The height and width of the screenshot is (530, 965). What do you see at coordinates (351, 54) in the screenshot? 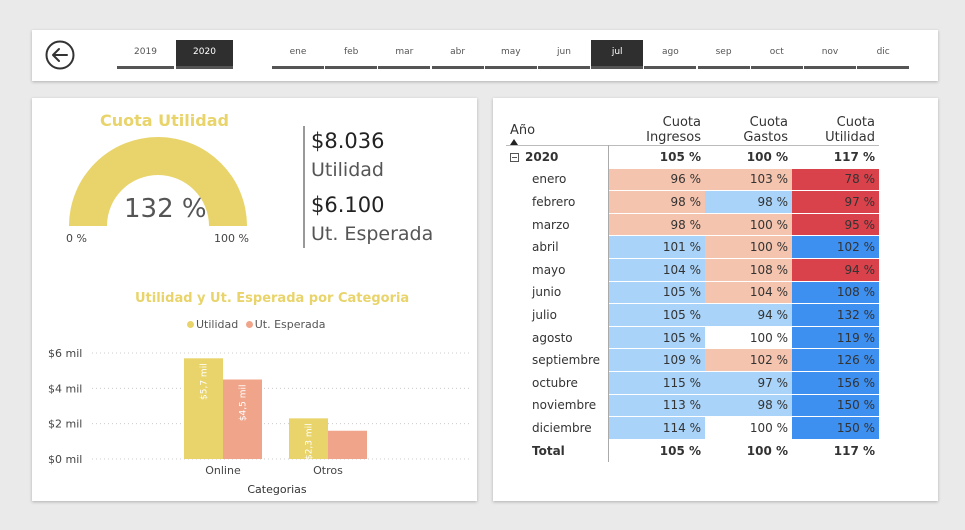
I see `month-feb: feb` at bounding box center [351, 54].